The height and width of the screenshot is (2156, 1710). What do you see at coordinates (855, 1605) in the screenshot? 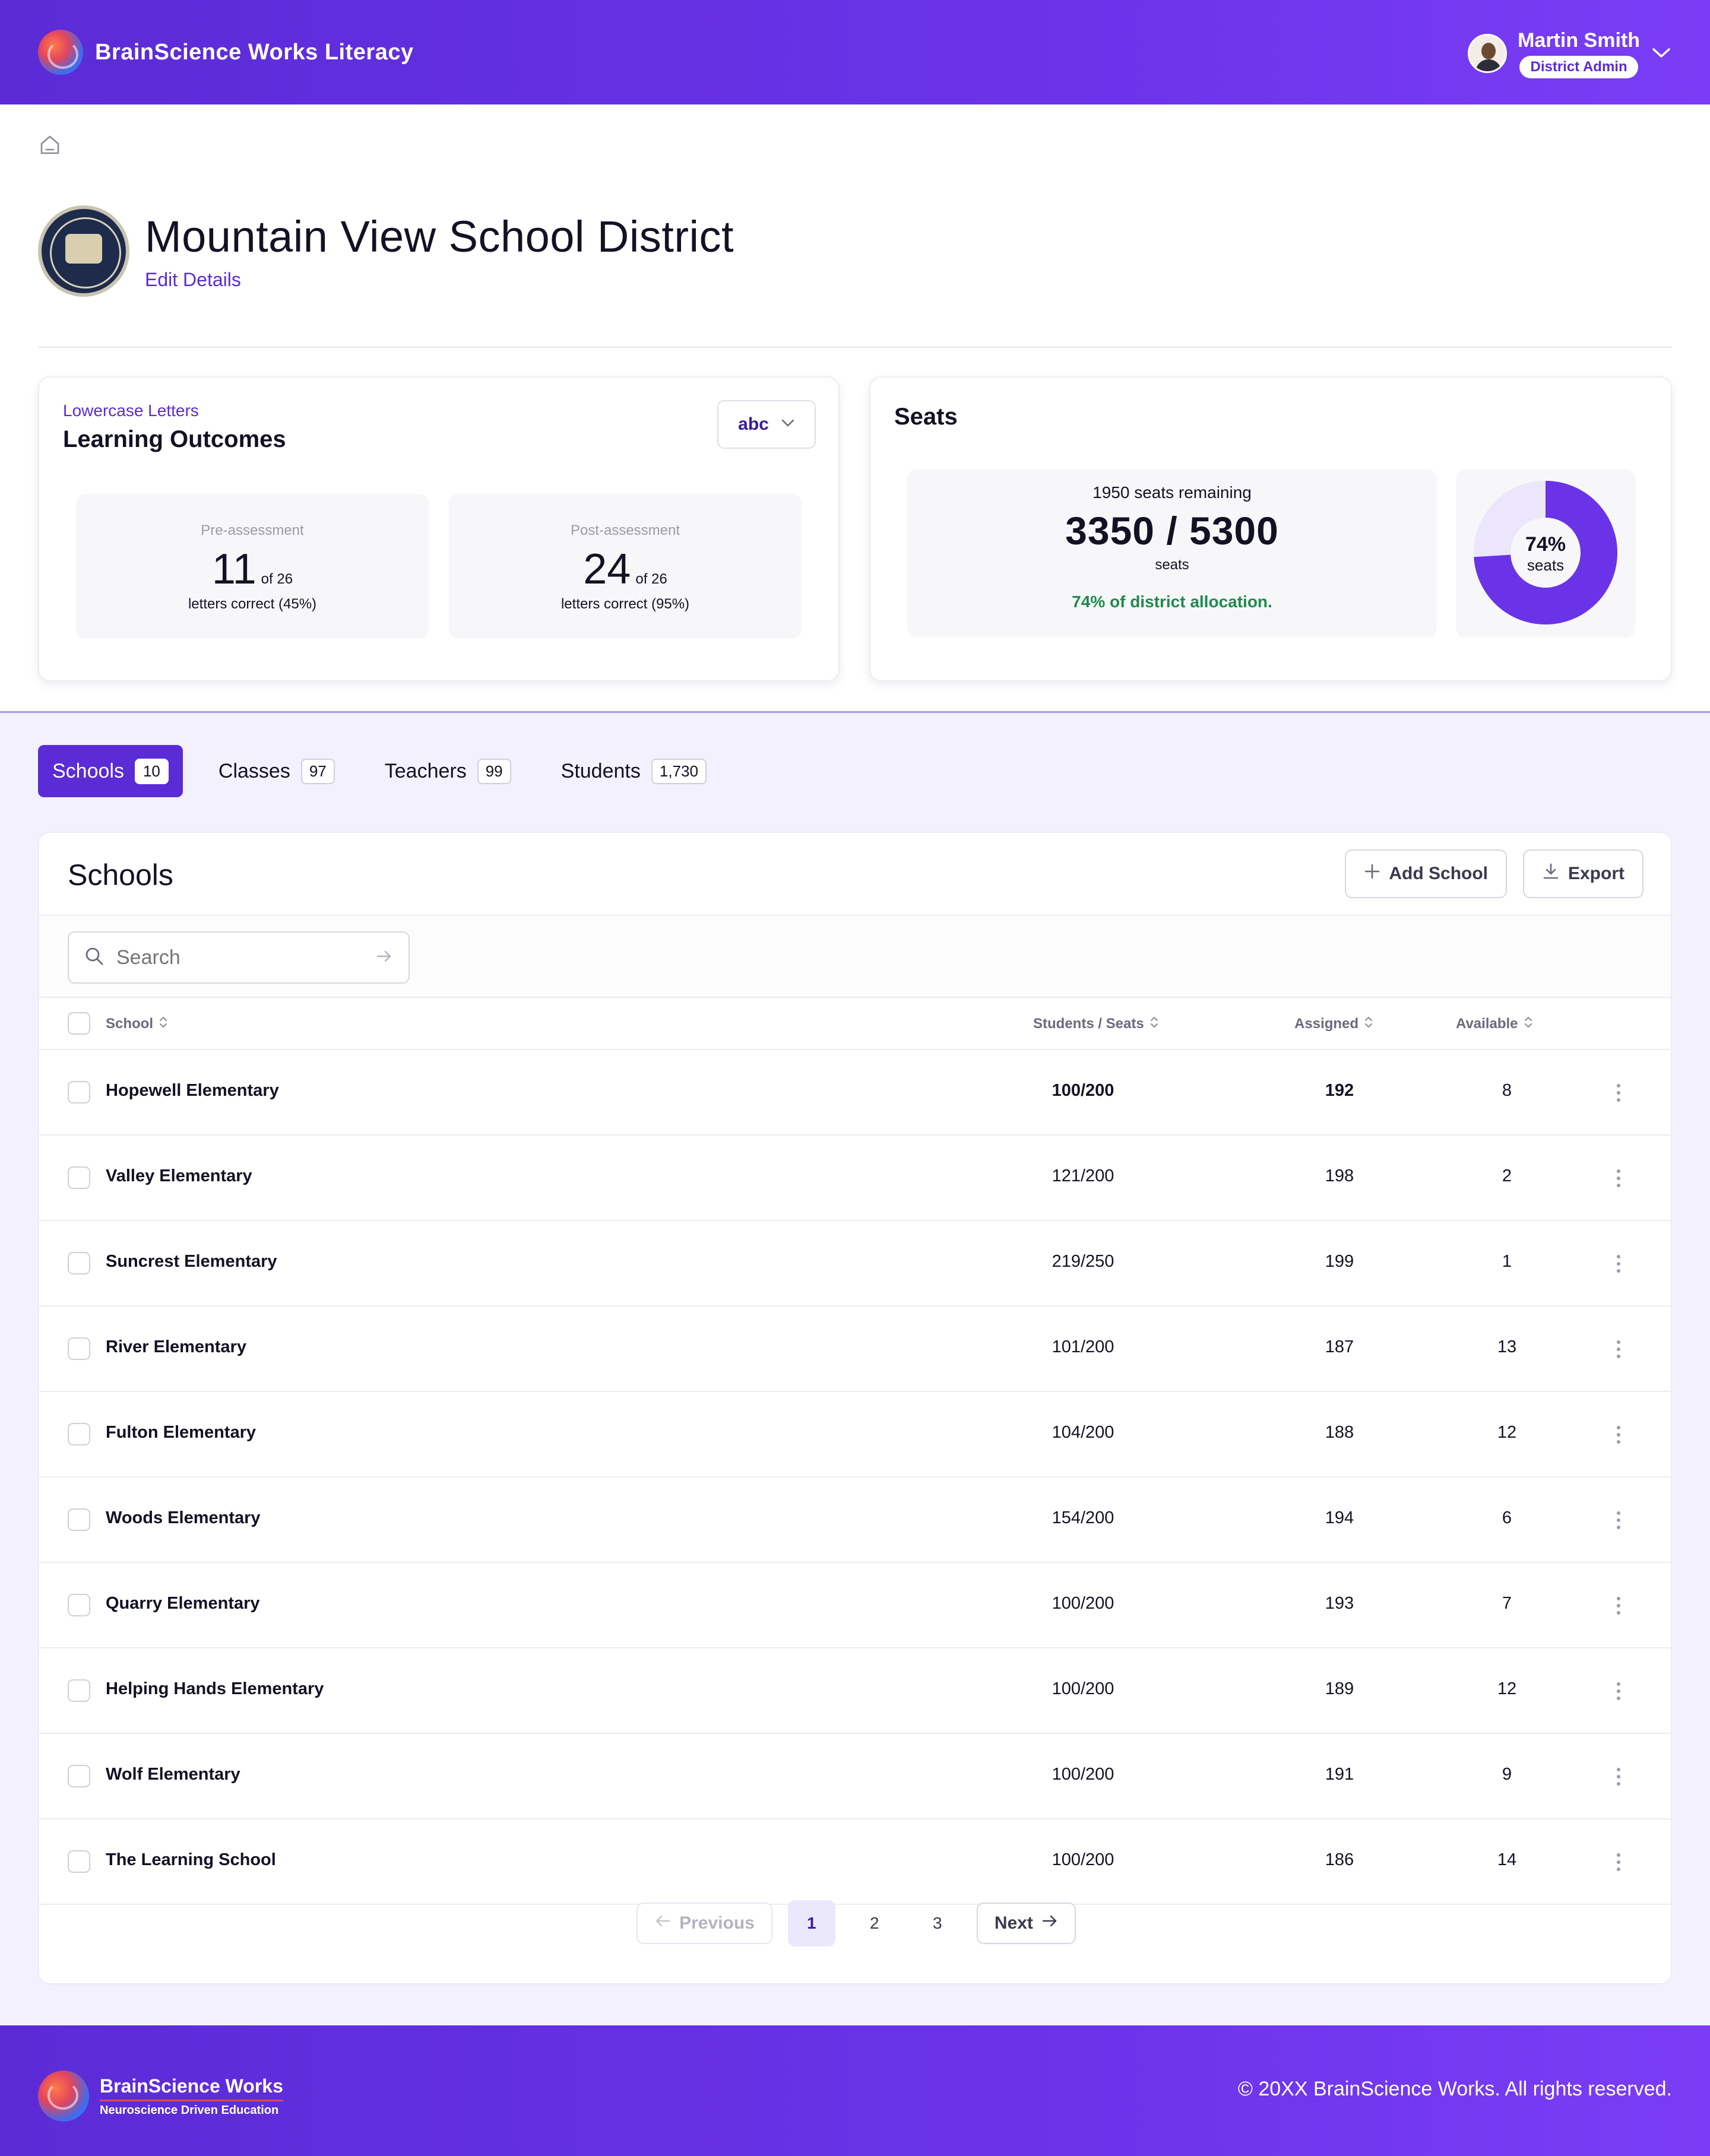
I see `table-row: Quarry Elementary 100/200 193 7` at bounding box center [855, 1605].